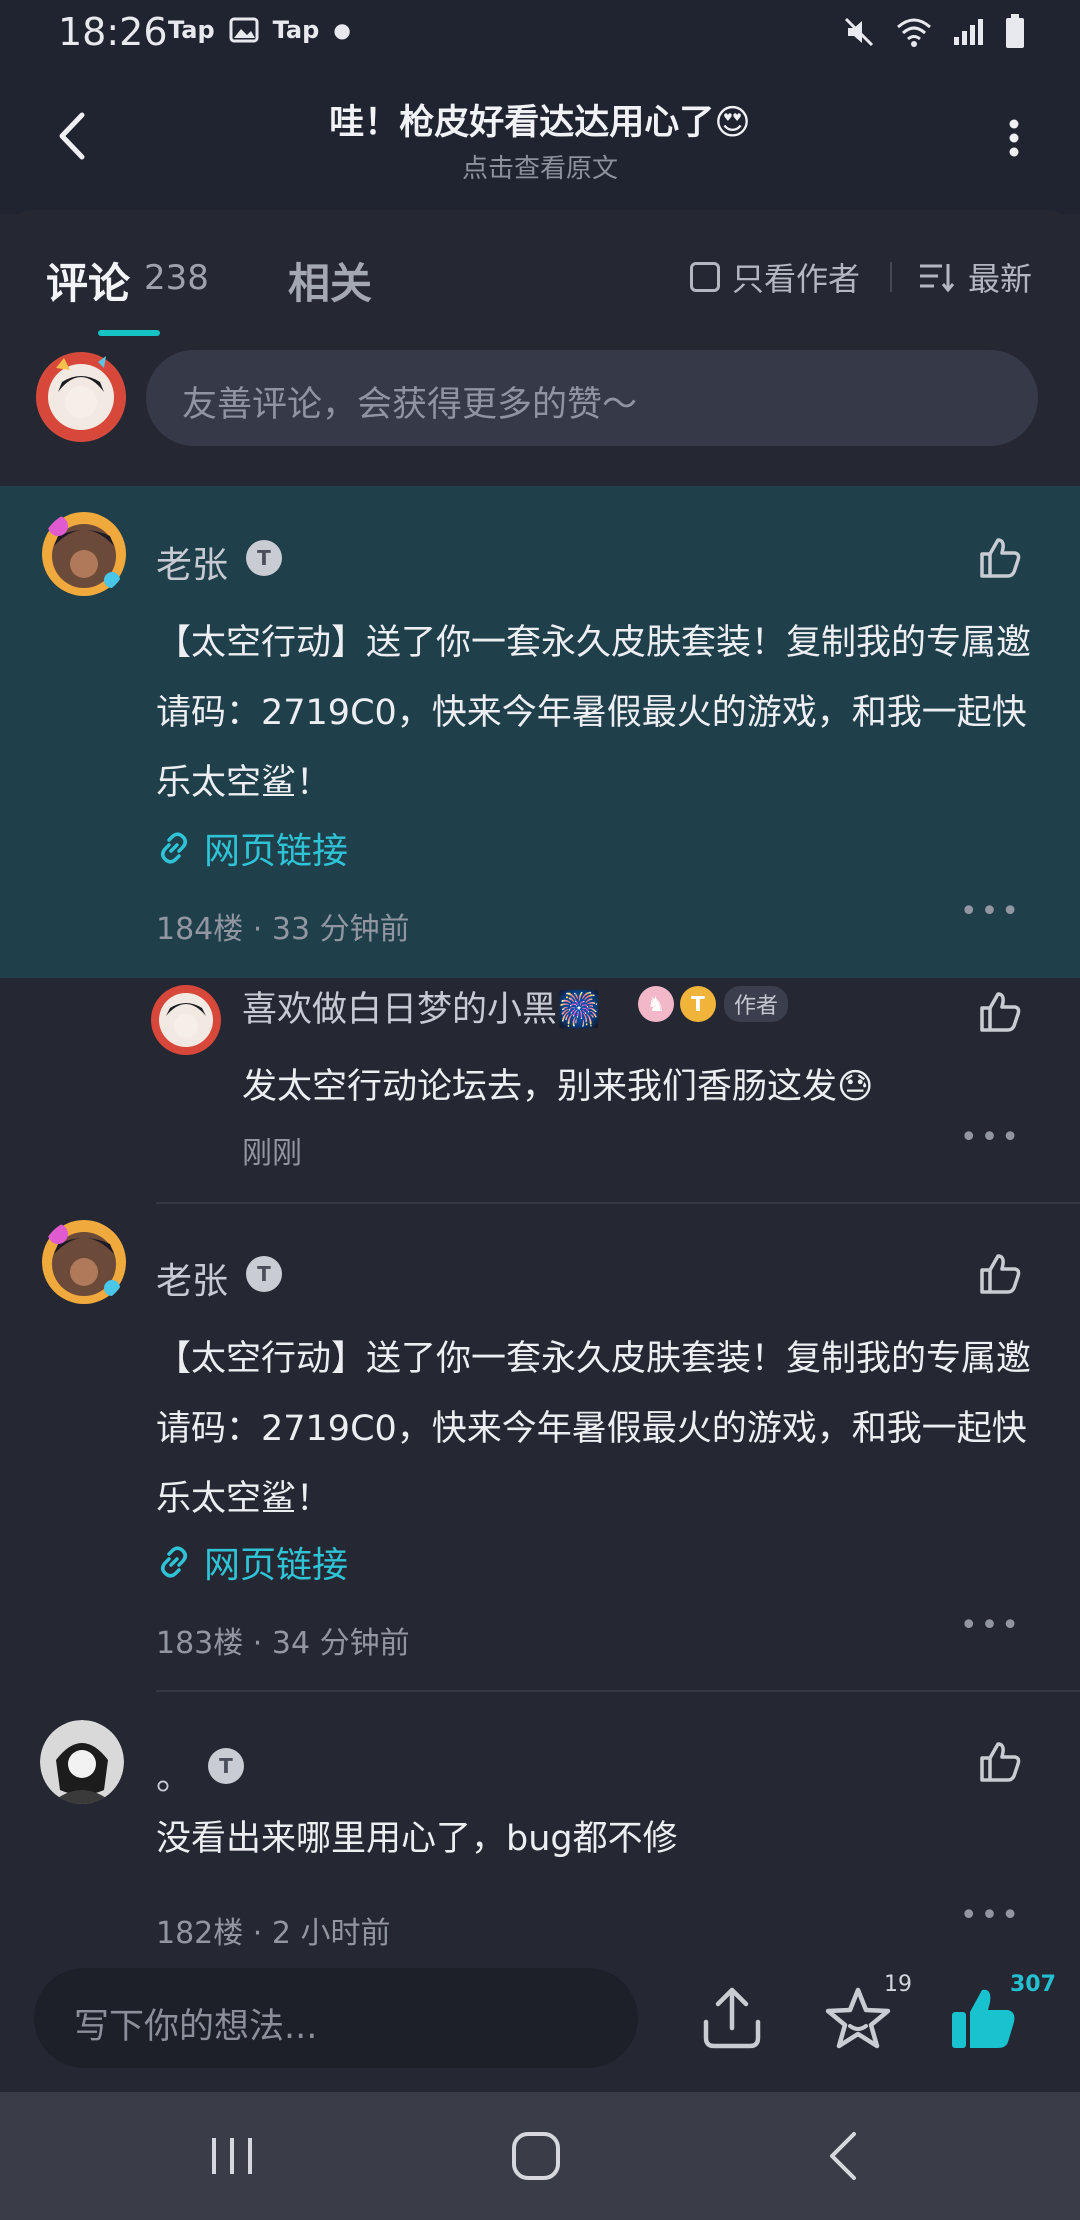  Describe the element at coordinates (937, 278) in the screenshot. I see `sort-icon` at that location.